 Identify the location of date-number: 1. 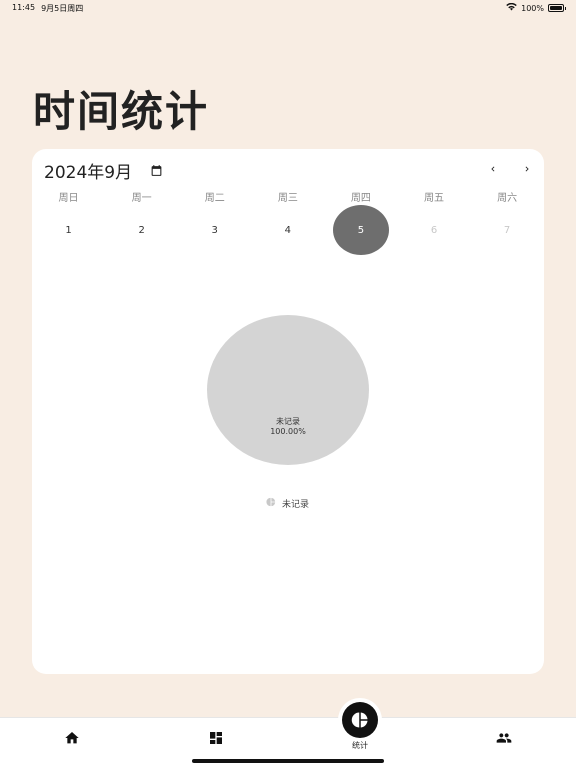
(68, 230).